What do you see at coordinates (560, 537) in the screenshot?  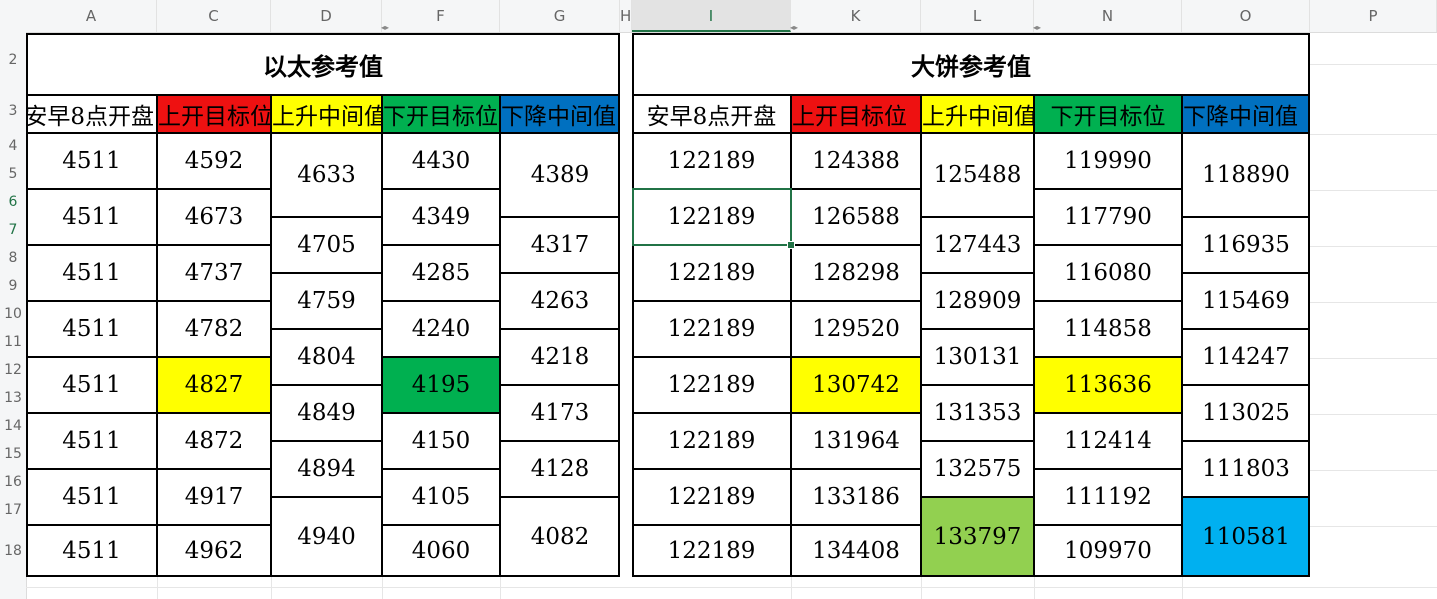 I see `eth-down-mid-cell: 4082` at bounding box center [560, 537].